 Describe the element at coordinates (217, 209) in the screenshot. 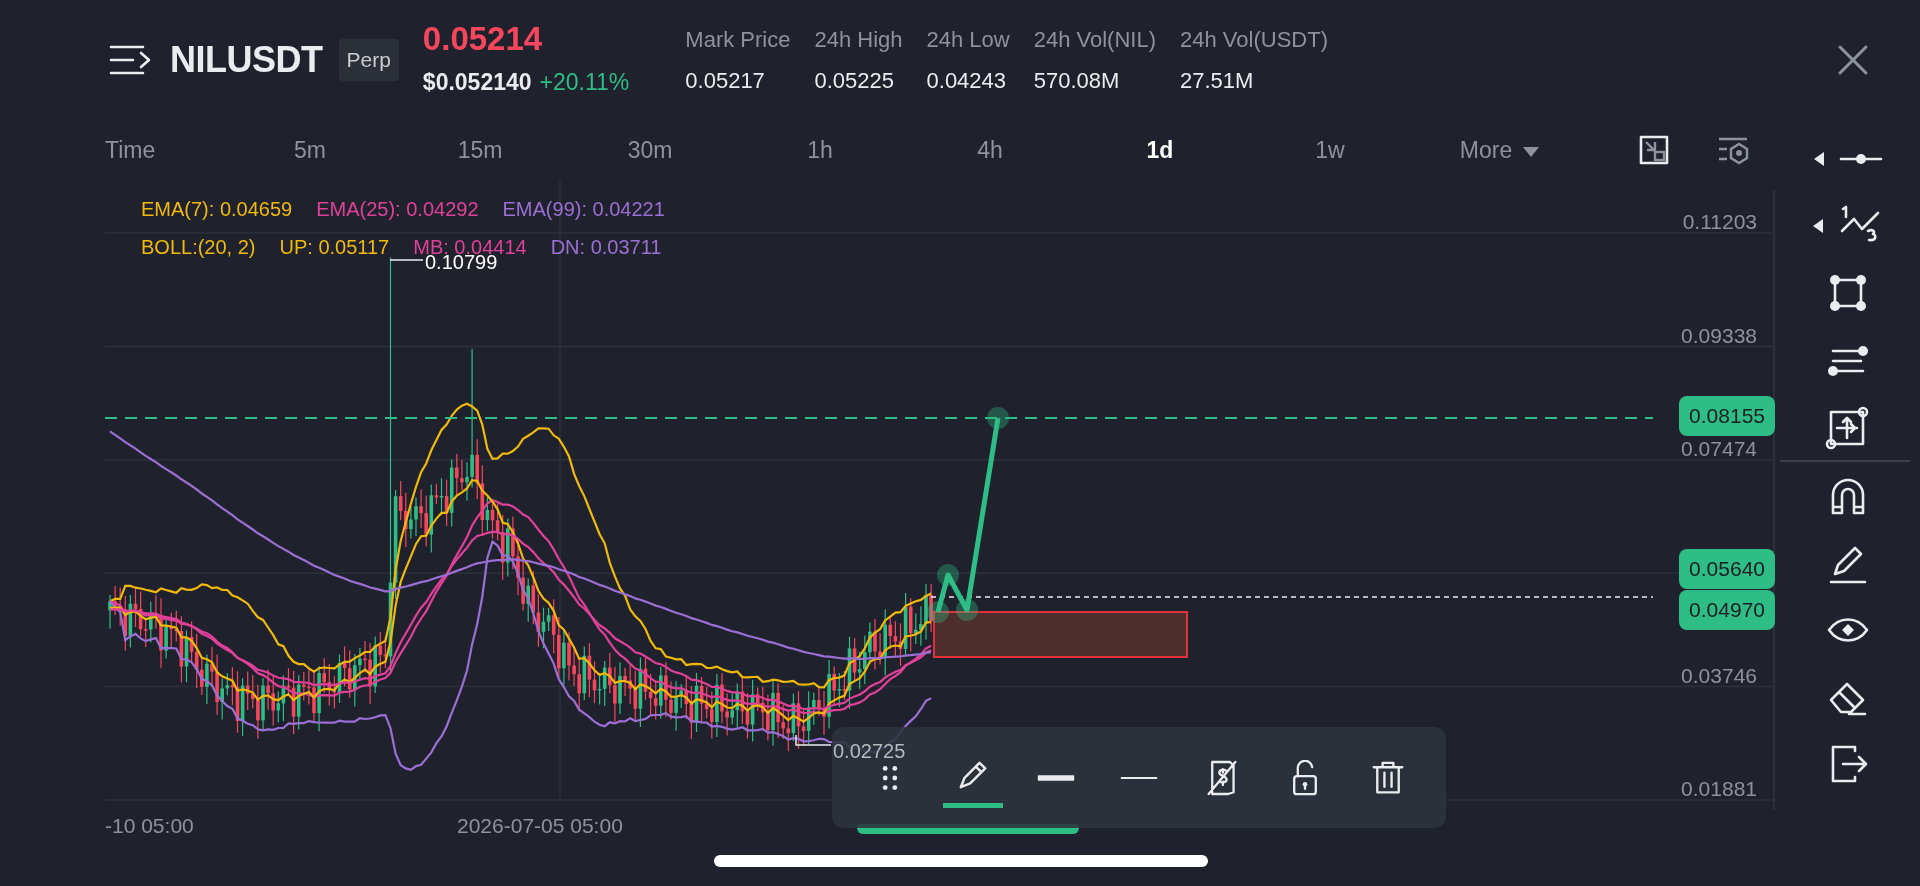

I see `indicator-value: EMA(7): 0.04659` at that location.